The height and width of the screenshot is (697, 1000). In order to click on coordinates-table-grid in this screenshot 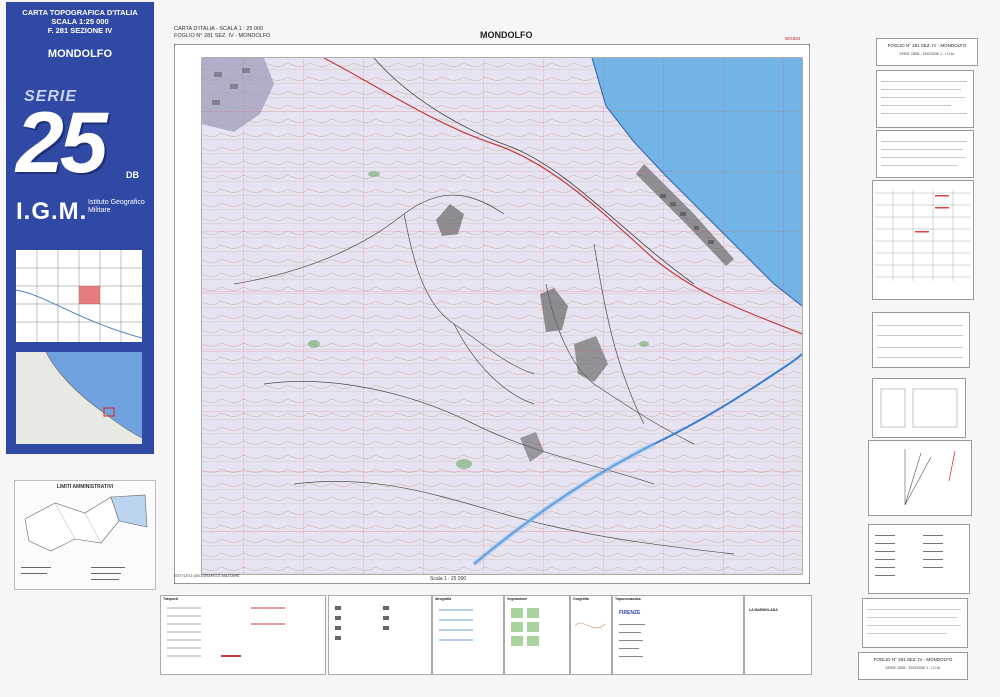, I will do `click(923, 235)`.